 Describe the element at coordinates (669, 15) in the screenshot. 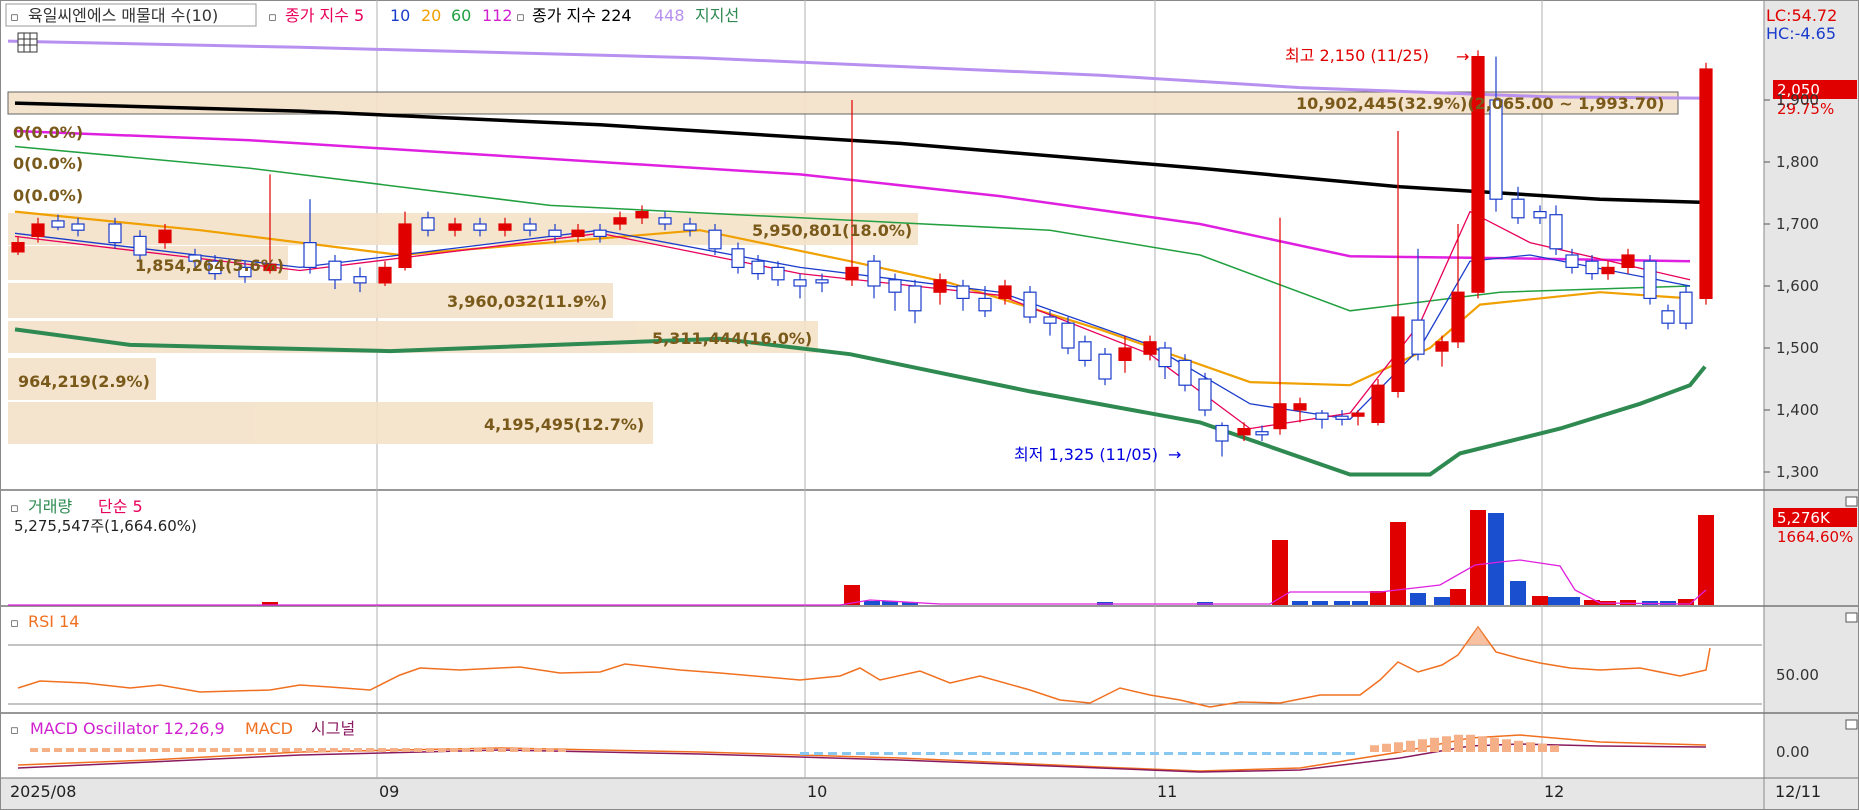

I see `ma2-legend-448: 448` at that location.